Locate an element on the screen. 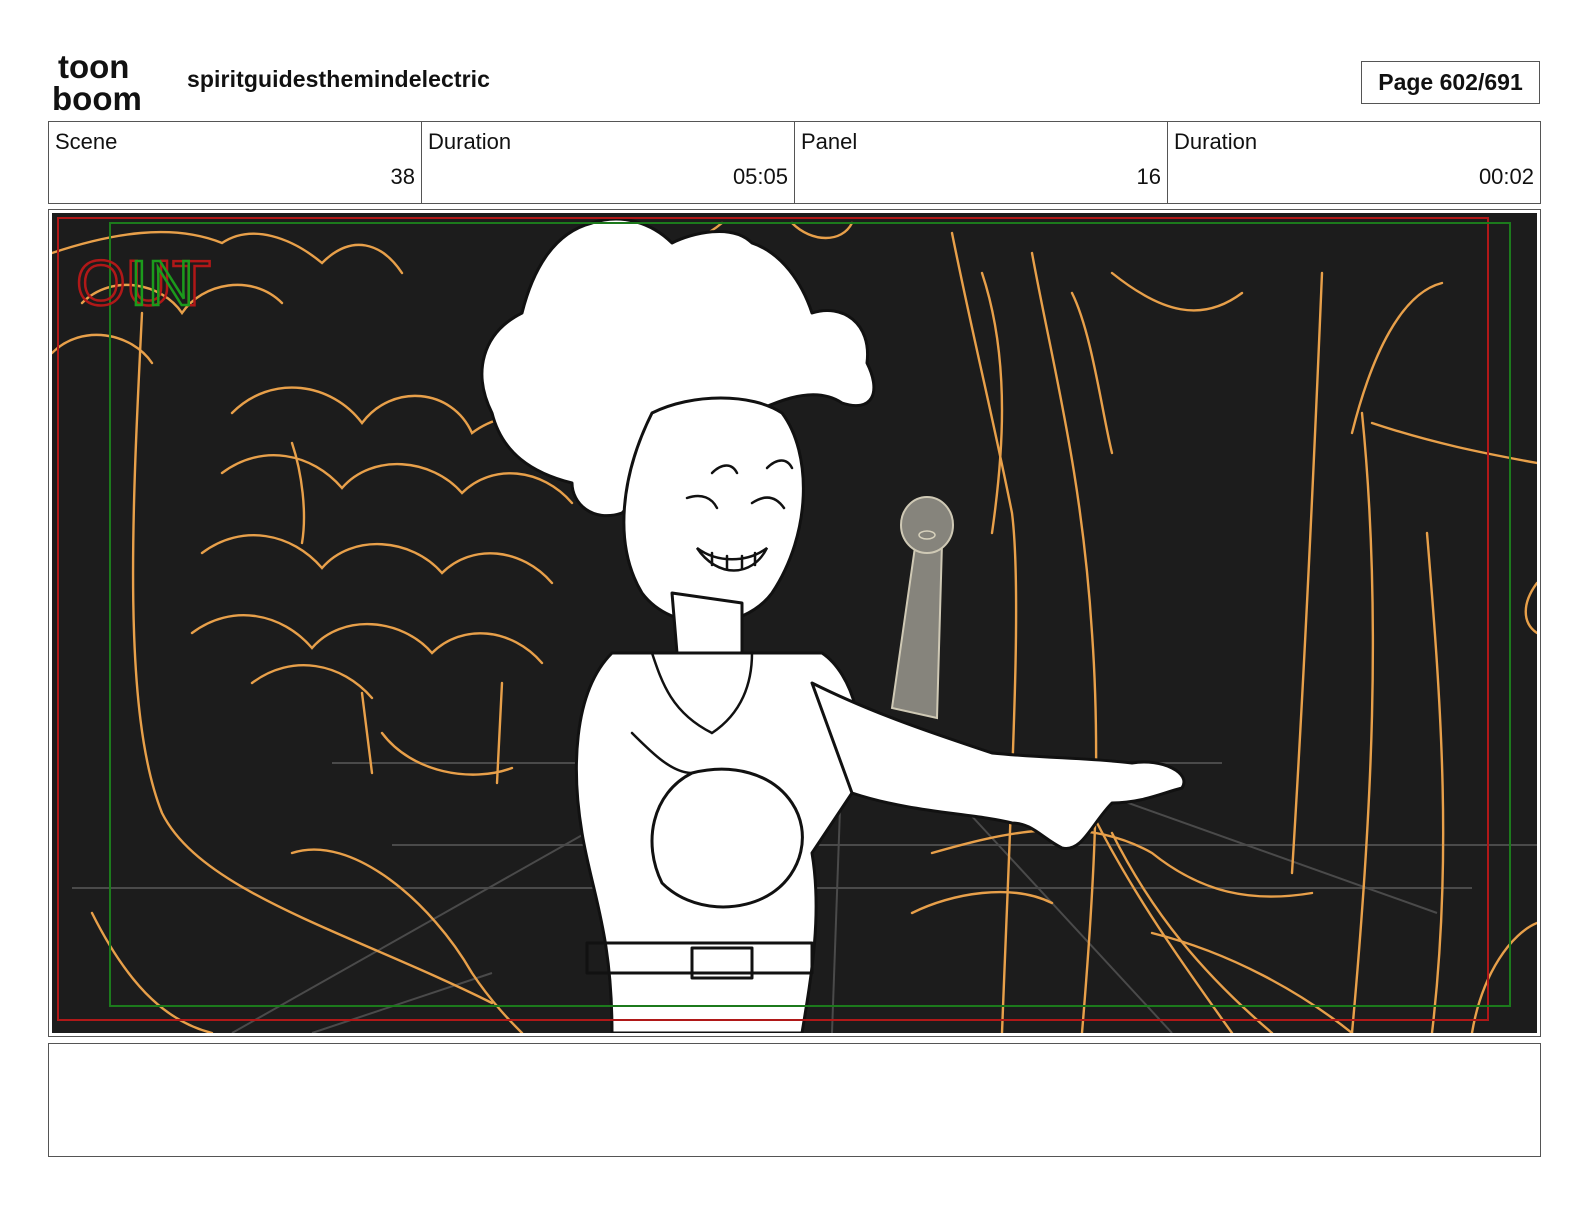  scene-value: 38 is located at coordinates (402, 176).